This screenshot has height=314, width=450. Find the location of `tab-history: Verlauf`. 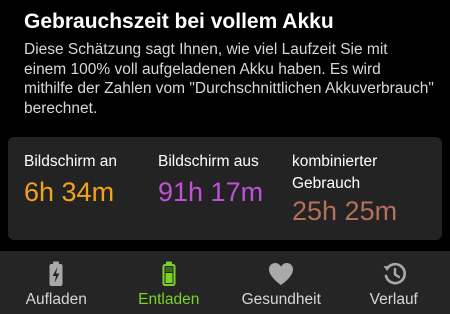

tab-history: Verlauf is located at coordinates (394, 282).